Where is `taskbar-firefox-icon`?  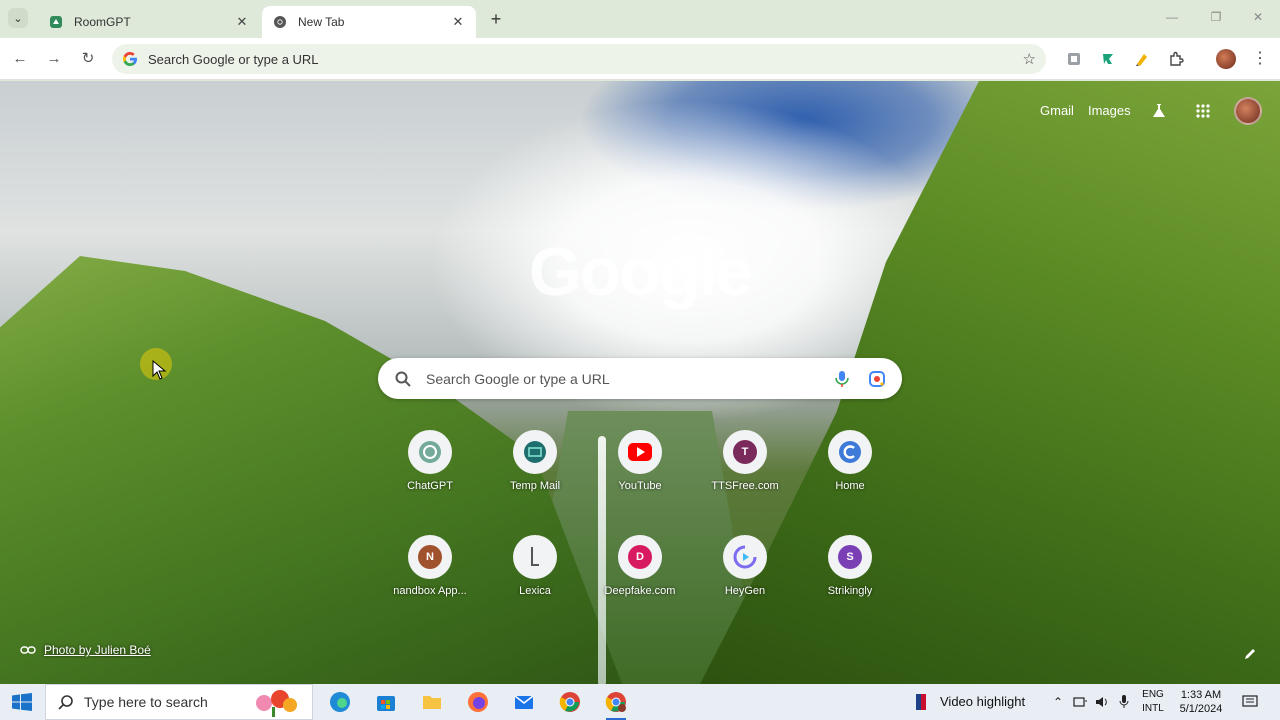 taskbar-firefox-icon is located at coordinates (478, 702).